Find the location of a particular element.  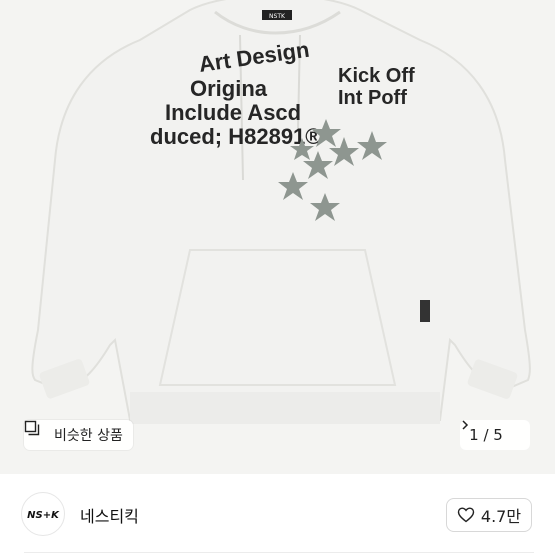

divider is located at coordinates (279, 552).